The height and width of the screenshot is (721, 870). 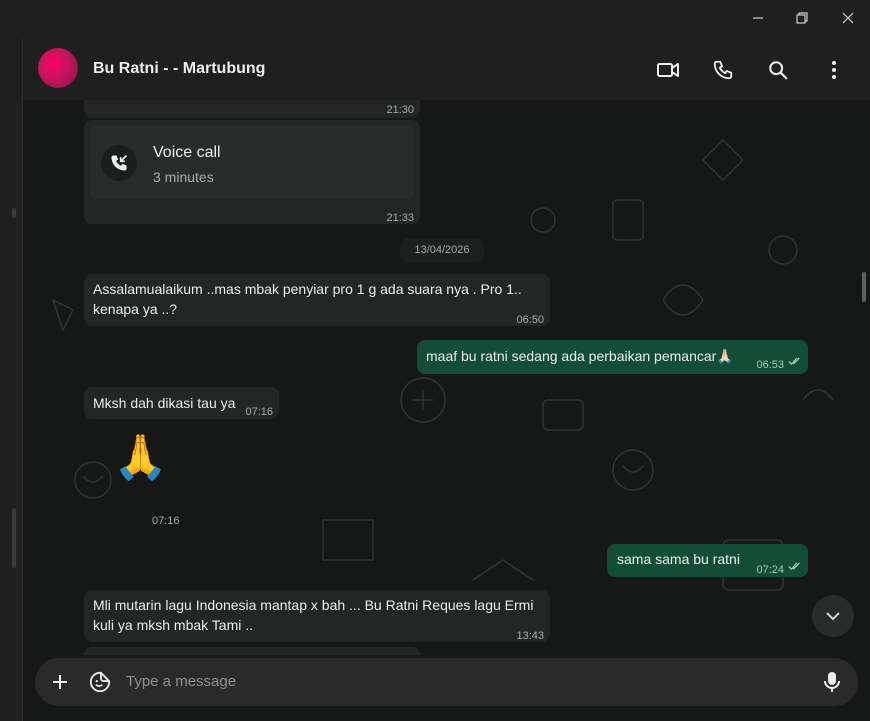 What do you see at coordinates (187, 152) in the screenshot?
I see `voice-call-title: Voice call` at bounding box center [187, 152].